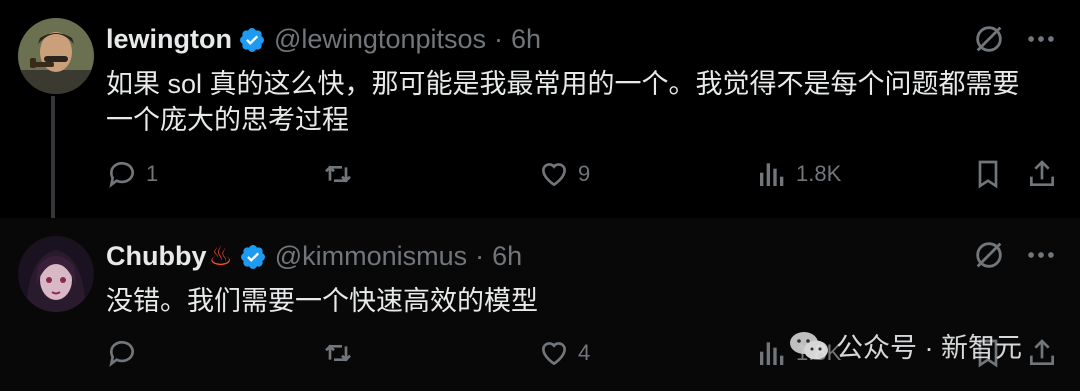  I want to click on tweet-actions: 1 9 1.8K, so click(540, 178).